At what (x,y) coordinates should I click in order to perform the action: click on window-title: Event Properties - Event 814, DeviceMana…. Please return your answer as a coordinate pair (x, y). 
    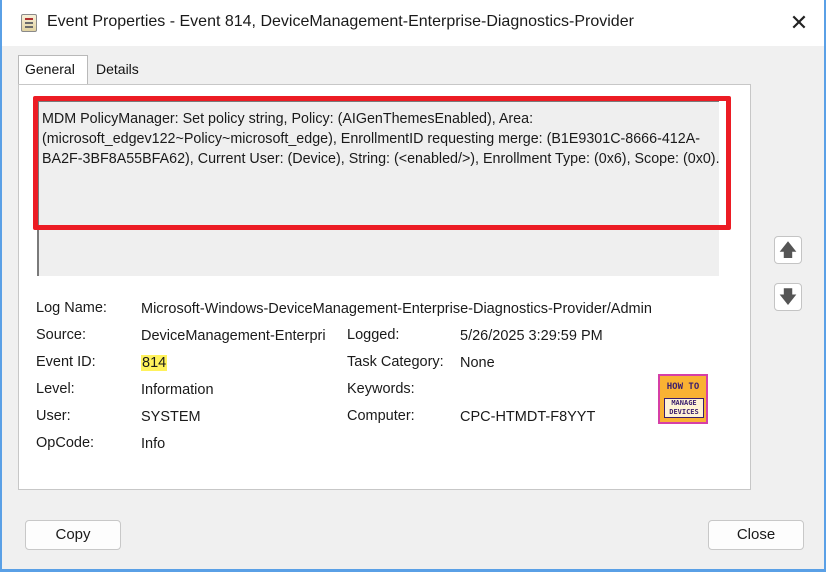
    Looking at the image, I should click on (340, 21).